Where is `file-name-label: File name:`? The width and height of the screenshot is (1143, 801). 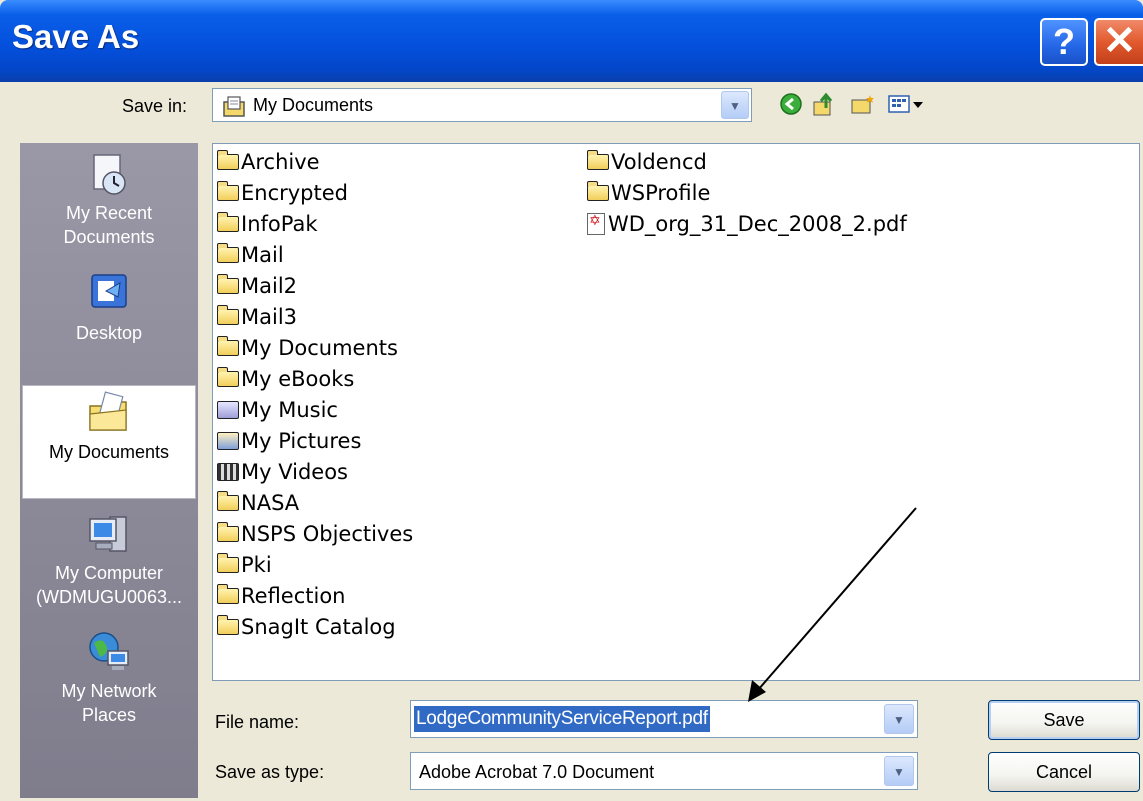
file-name-label: File name: is located at coordinates (257, 722).